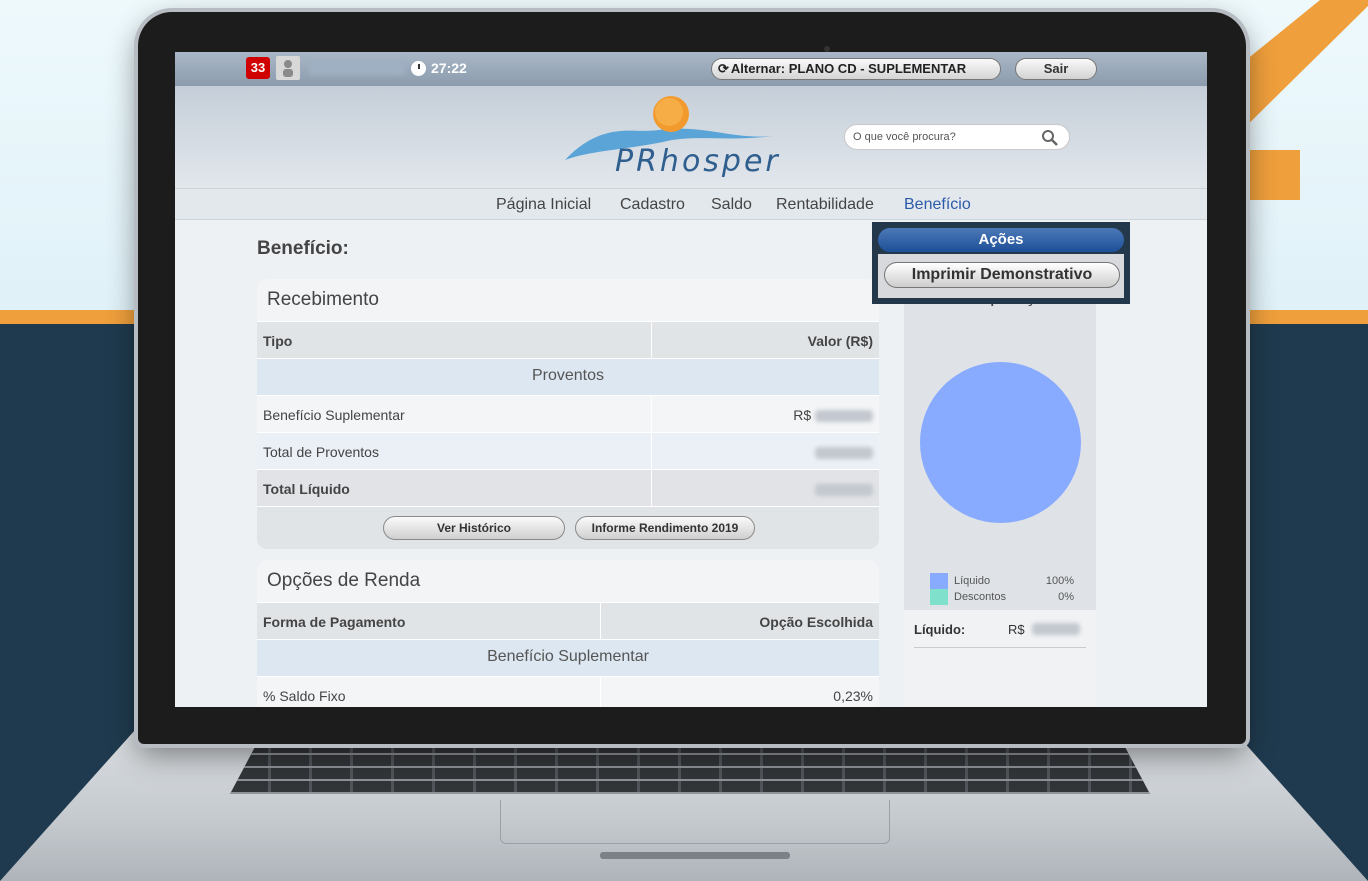 The height and width of the screenshot is (881, 1368). What do you see at coordinates (940, 629) in the screenshot?
I see `liquido-label: Líquido:` at bounding box center [940, 629].